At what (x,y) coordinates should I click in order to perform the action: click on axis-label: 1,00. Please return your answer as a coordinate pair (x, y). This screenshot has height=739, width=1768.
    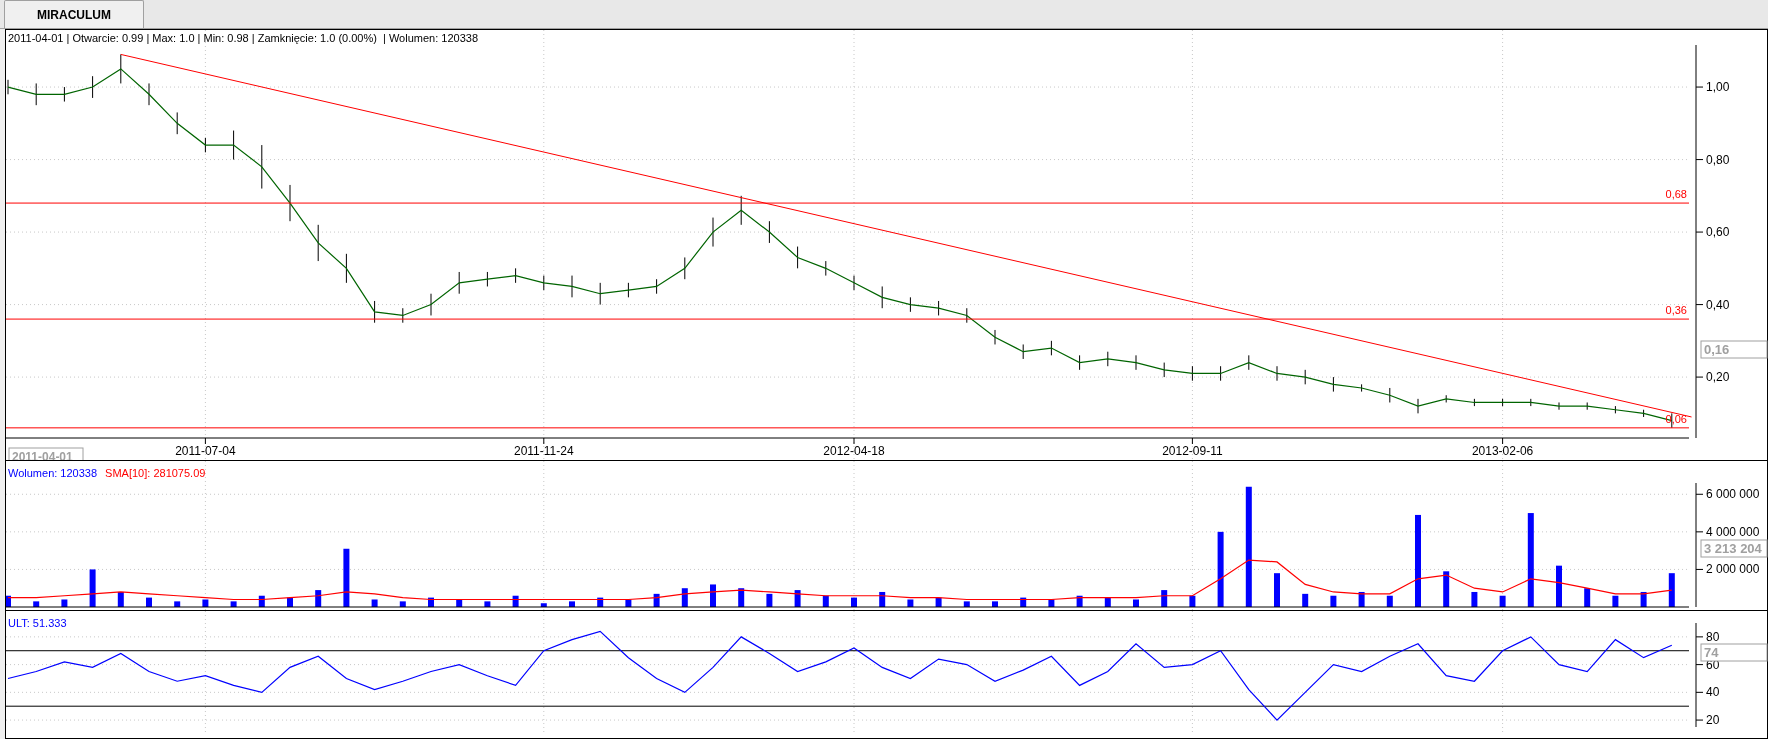
    Looking at the image, I should click on (1718, 87).